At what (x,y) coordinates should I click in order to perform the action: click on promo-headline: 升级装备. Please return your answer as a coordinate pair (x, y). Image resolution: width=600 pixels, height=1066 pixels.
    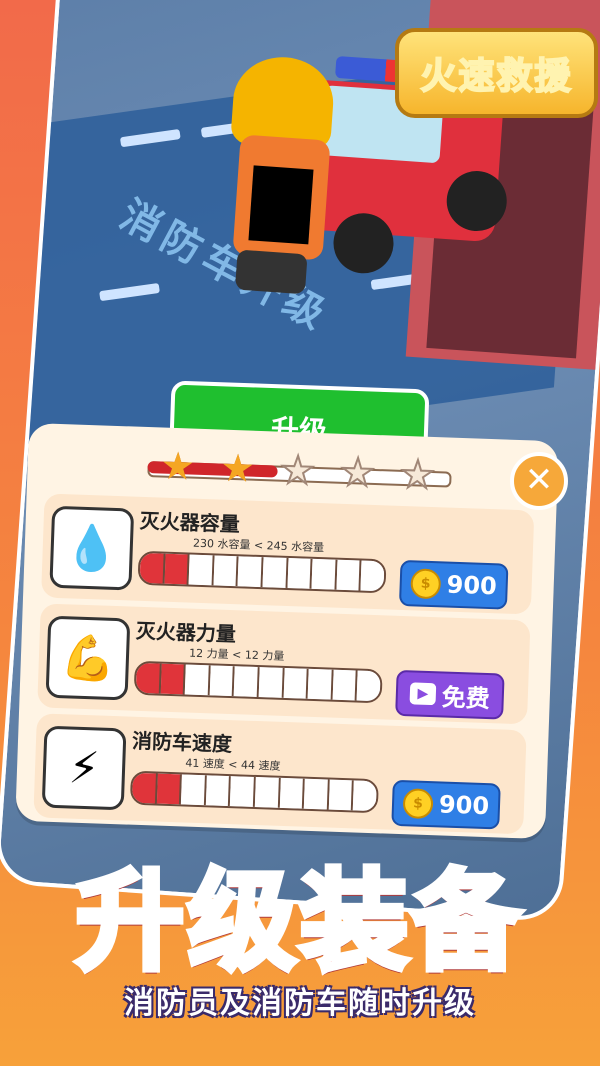
    Looking at the image, I should click on (298, 922).